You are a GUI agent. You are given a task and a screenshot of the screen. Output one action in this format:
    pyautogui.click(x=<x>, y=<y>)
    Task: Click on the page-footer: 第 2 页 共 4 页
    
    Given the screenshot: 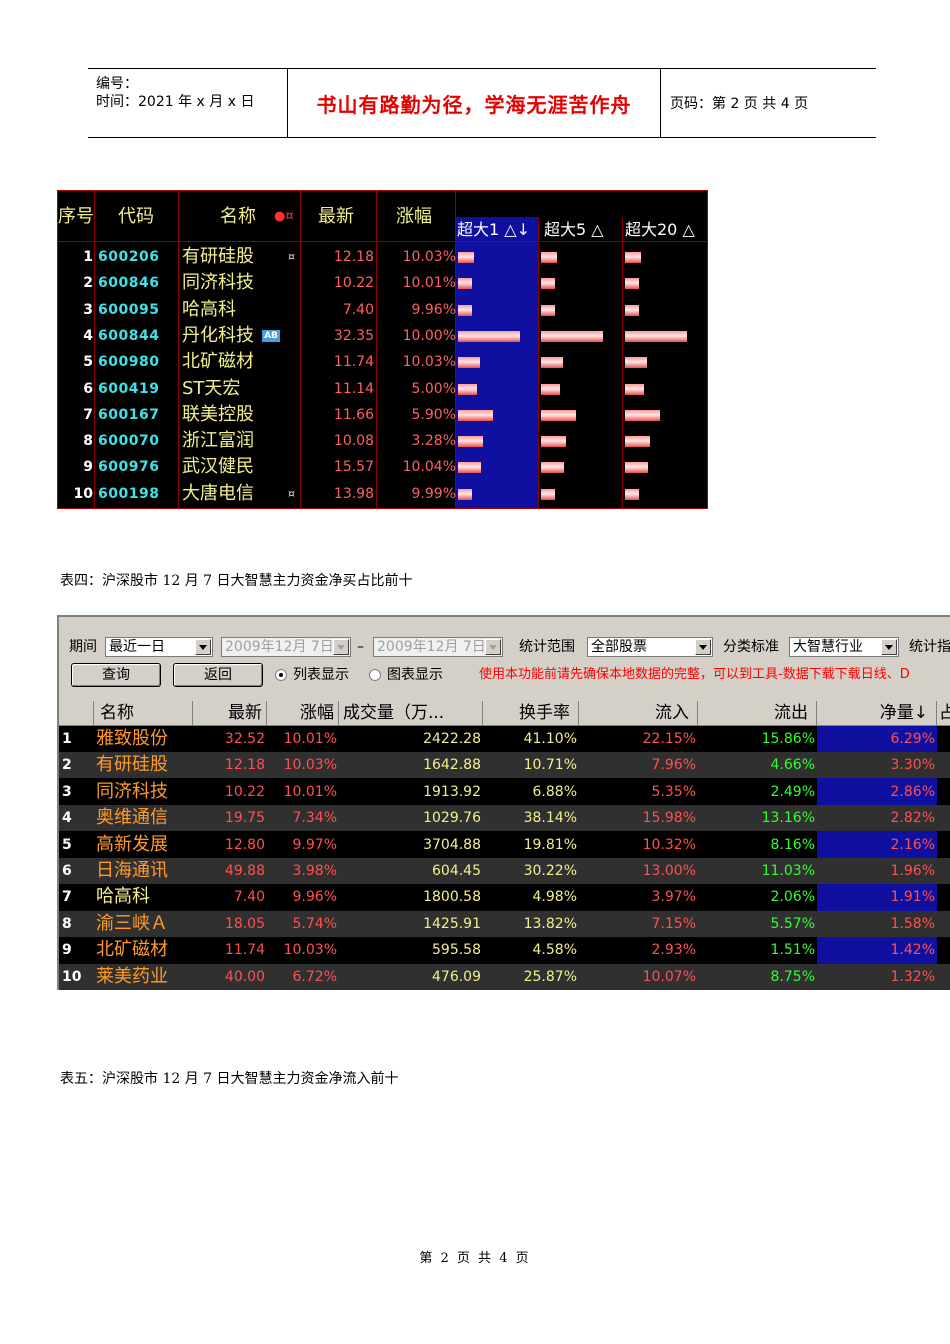 What is the action you would take?
    pyautogui.click(x=475, y=1258)
    